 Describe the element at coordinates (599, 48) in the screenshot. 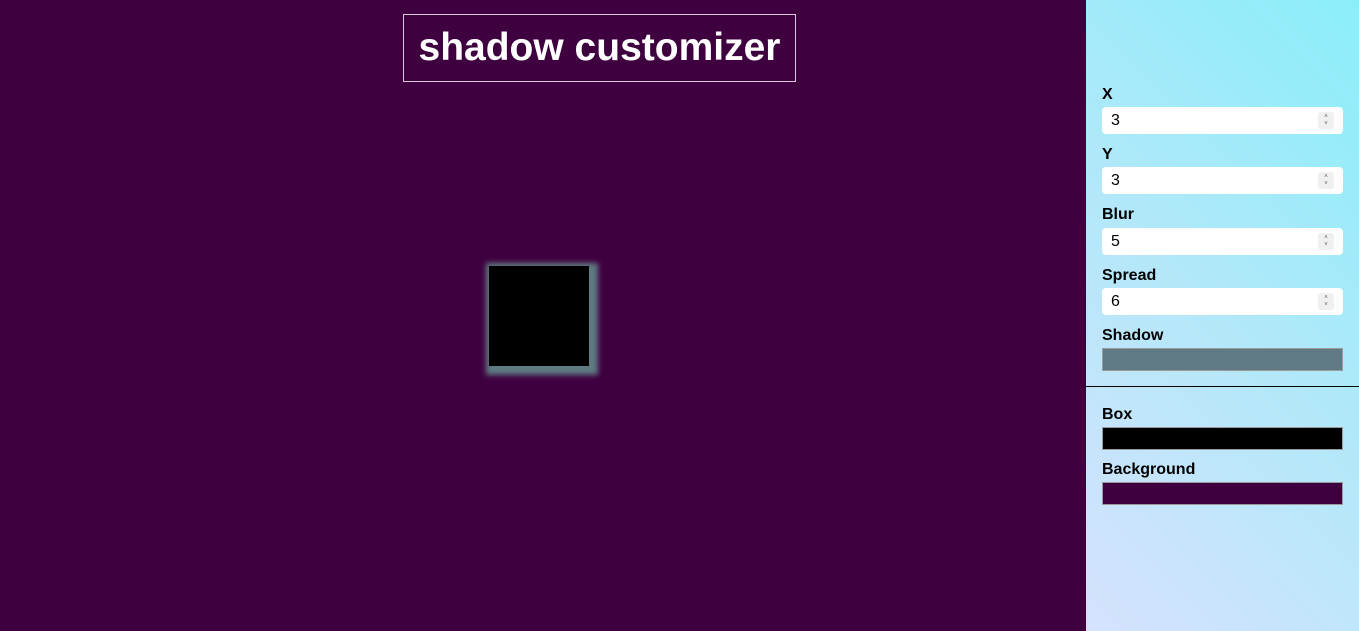

I see `page-title: shadow customizer` at that location.